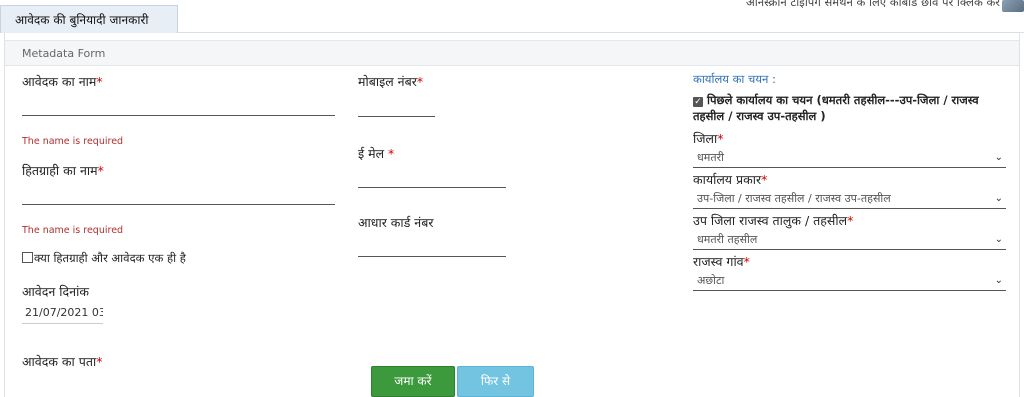 The height and width of the screenshot is (397, 1024). What do you see at coordinates (730, 179) in the screenshot?
I see `office-type-label: कार्यालय प्रकार*` at bounding box center [730, 179].